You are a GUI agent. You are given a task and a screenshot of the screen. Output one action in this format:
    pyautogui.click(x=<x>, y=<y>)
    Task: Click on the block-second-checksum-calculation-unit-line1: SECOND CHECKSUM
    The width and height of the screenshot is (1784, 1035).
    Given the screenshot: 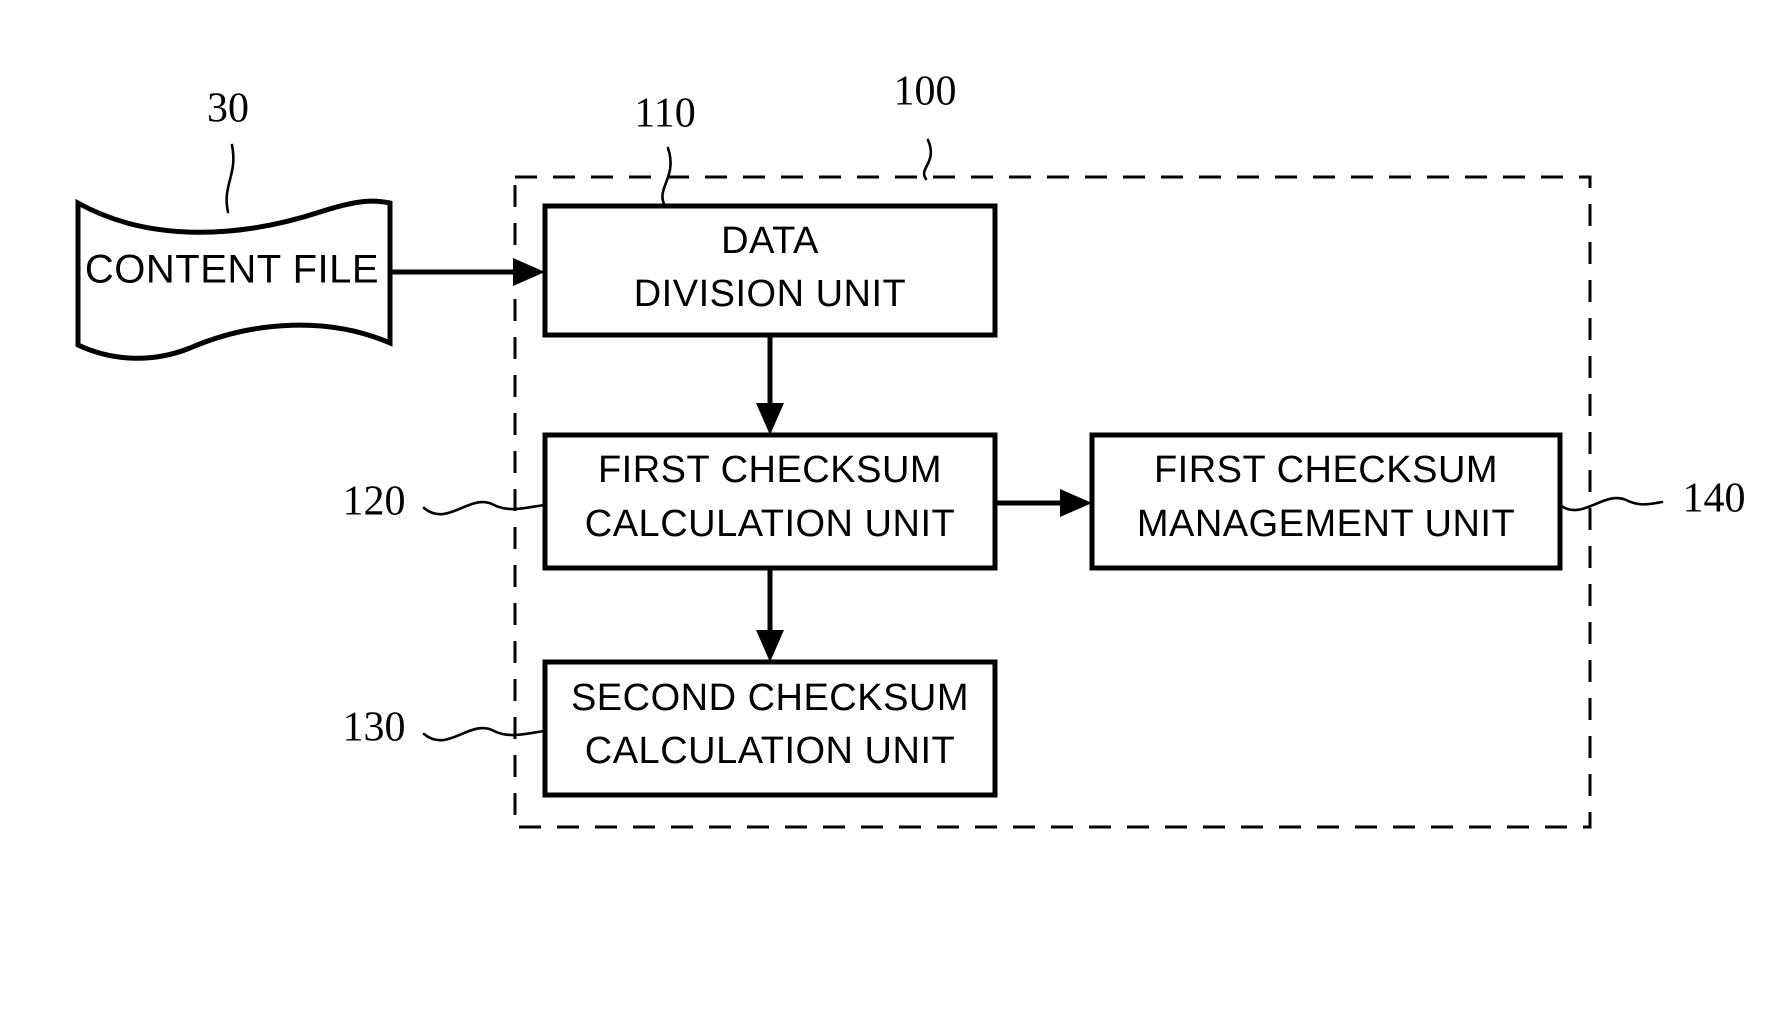 What is the action you would take?
    pyautogui.click(x=770, y=698)
    